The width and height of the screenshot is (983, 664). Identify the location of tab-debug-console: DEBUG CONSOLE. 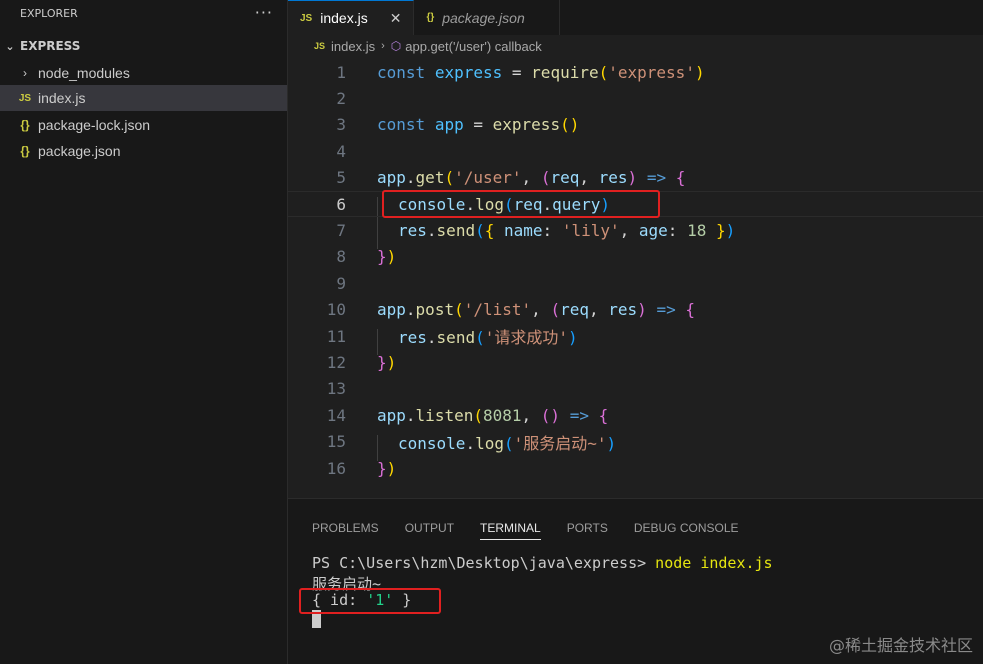
(686, 530).